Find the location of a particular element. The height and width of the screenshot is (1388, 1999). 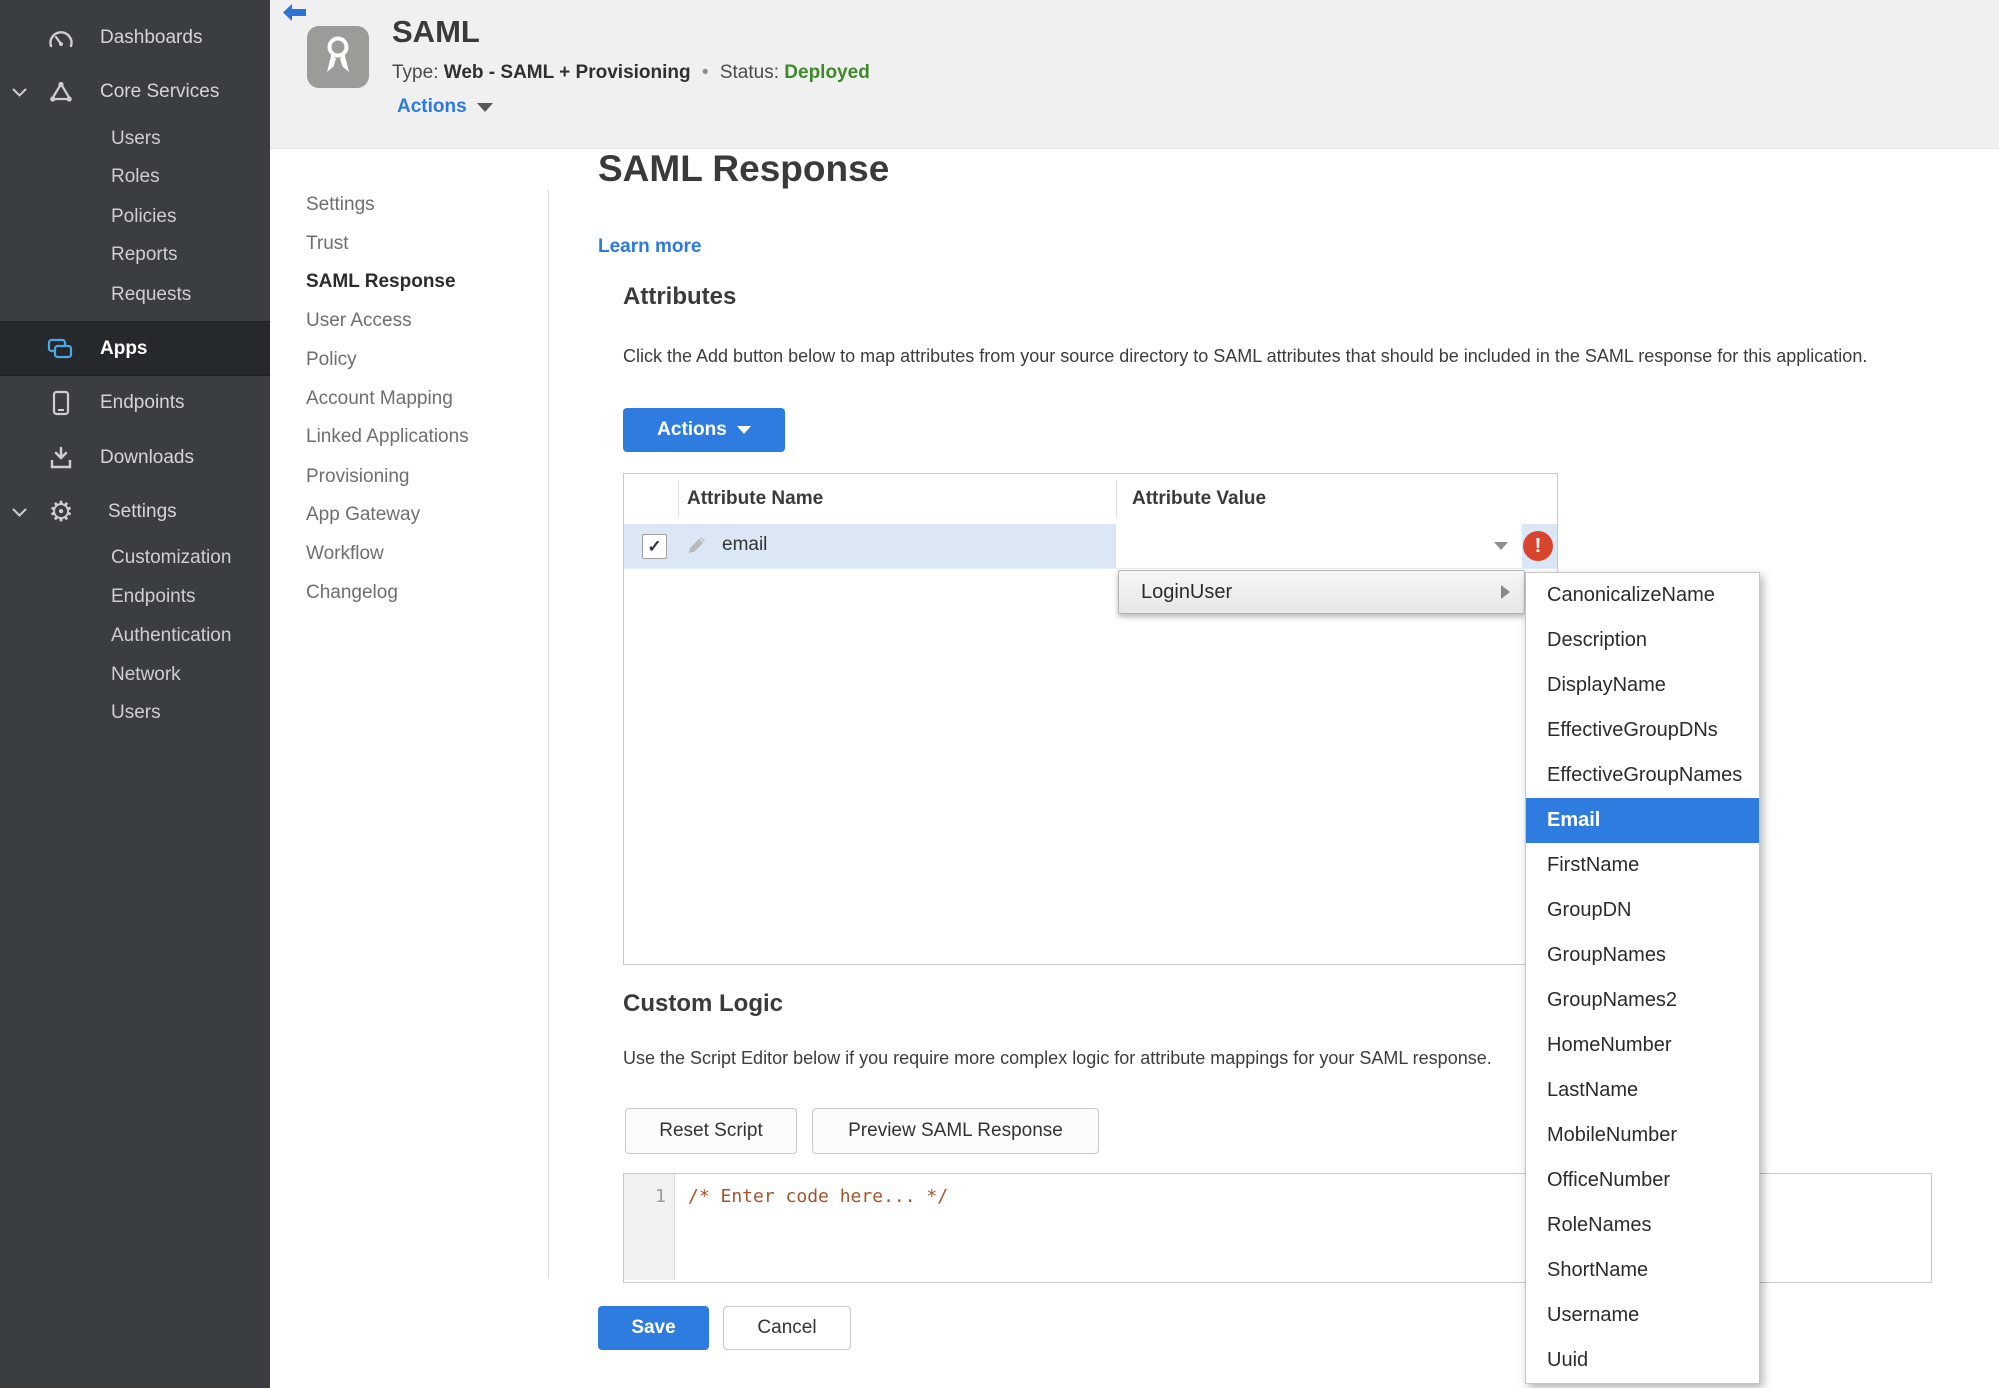

sidebar-item-label: Users is located at coordinates (136, 712).